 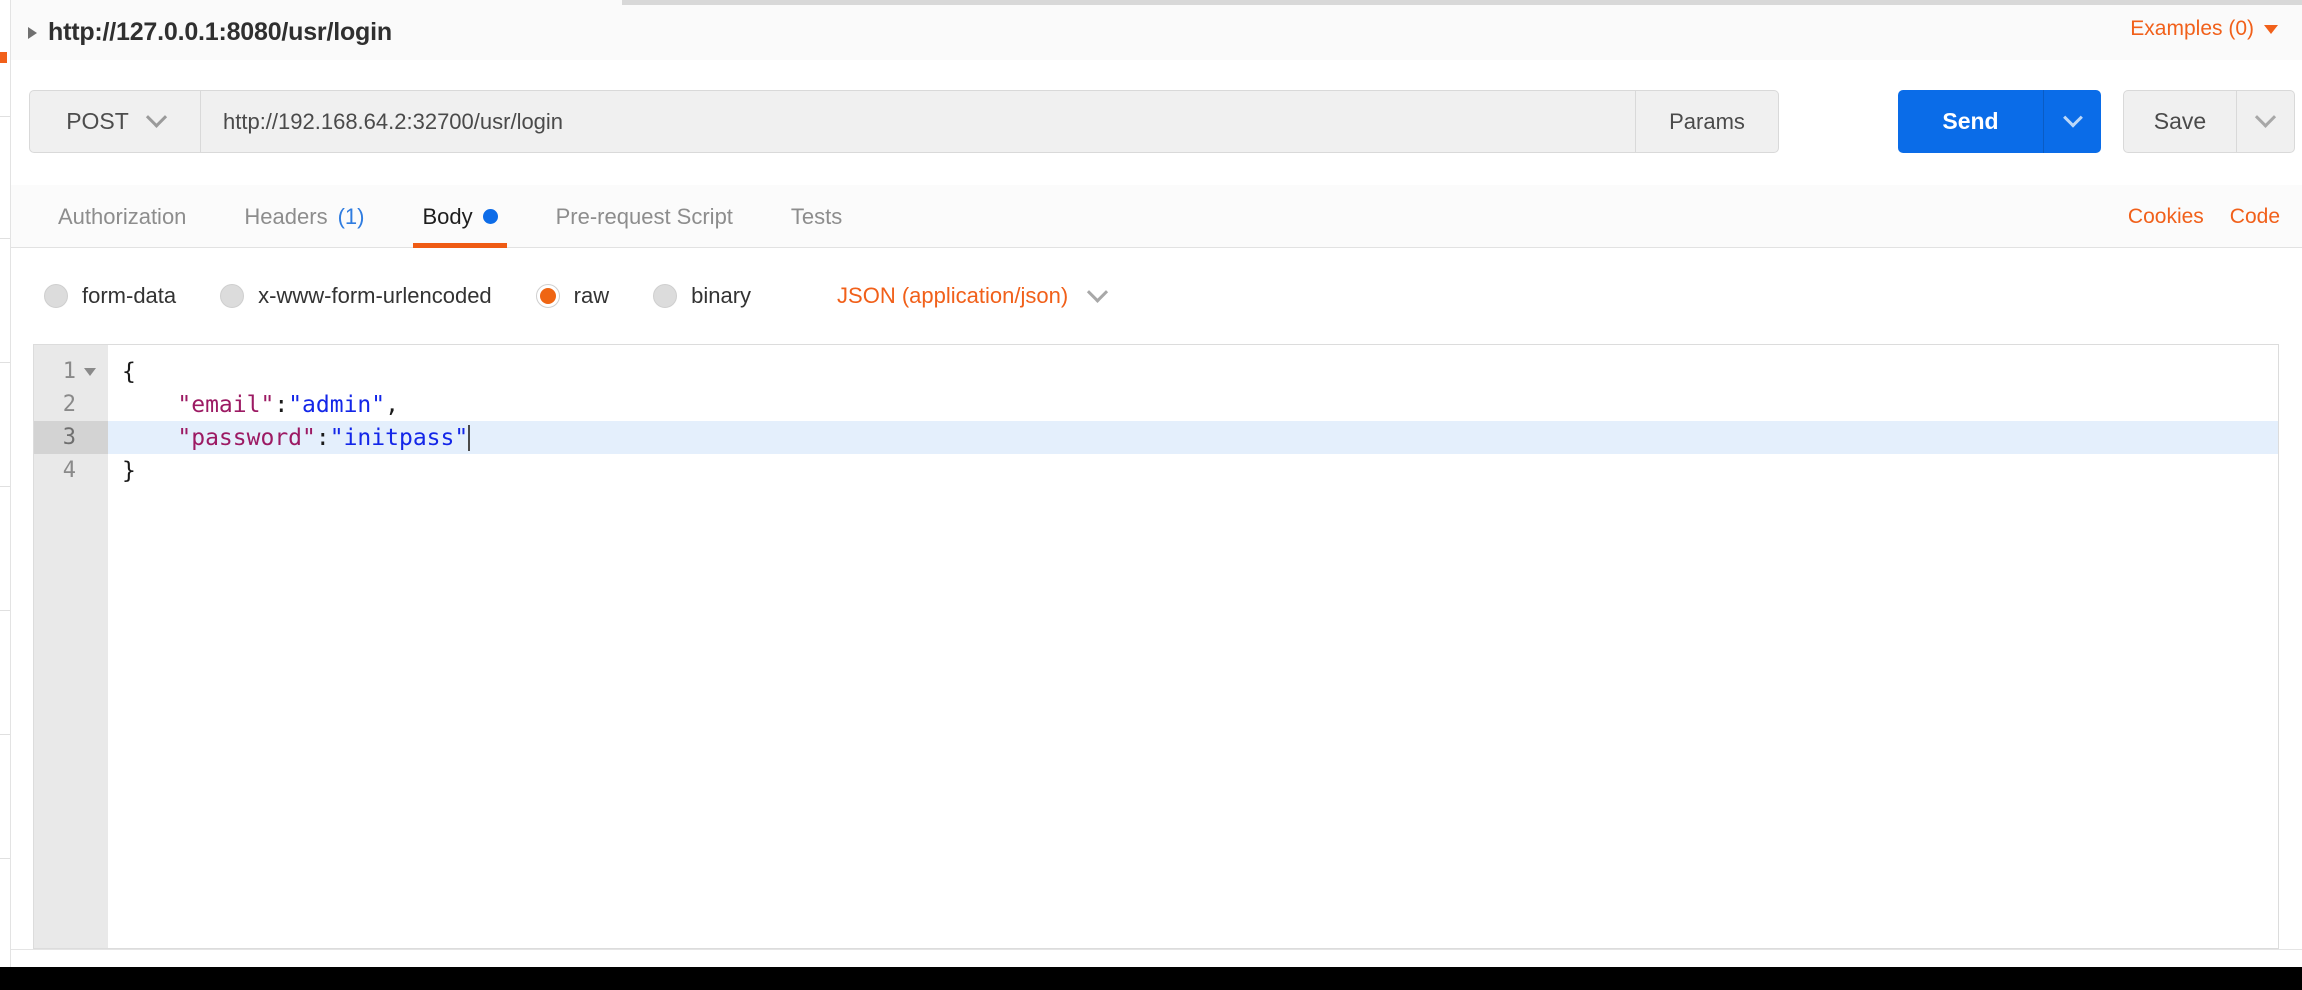 I want to click on line-number: 2, so click(x=69, y=404).